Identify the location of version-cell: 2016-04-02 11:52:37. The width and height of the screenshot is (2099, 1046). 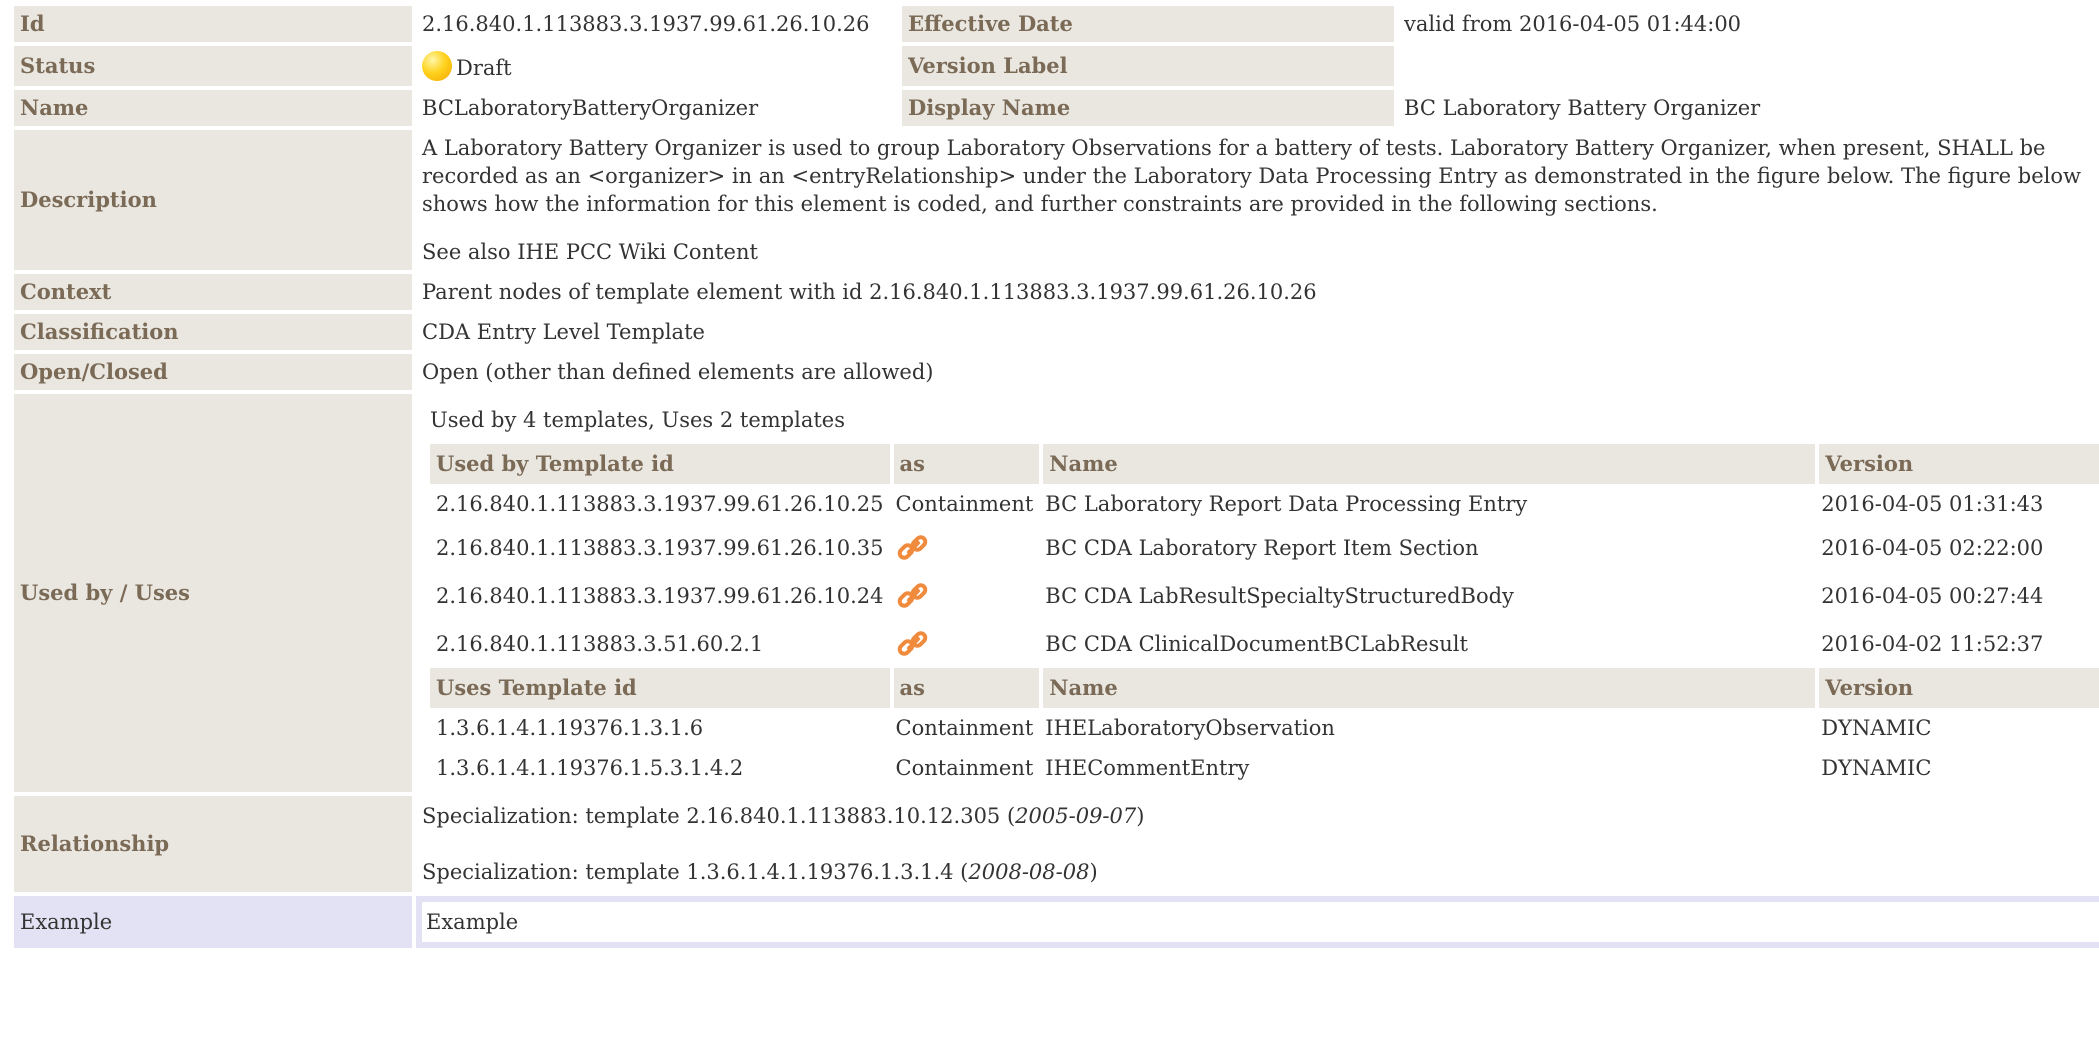
(1932, 644).